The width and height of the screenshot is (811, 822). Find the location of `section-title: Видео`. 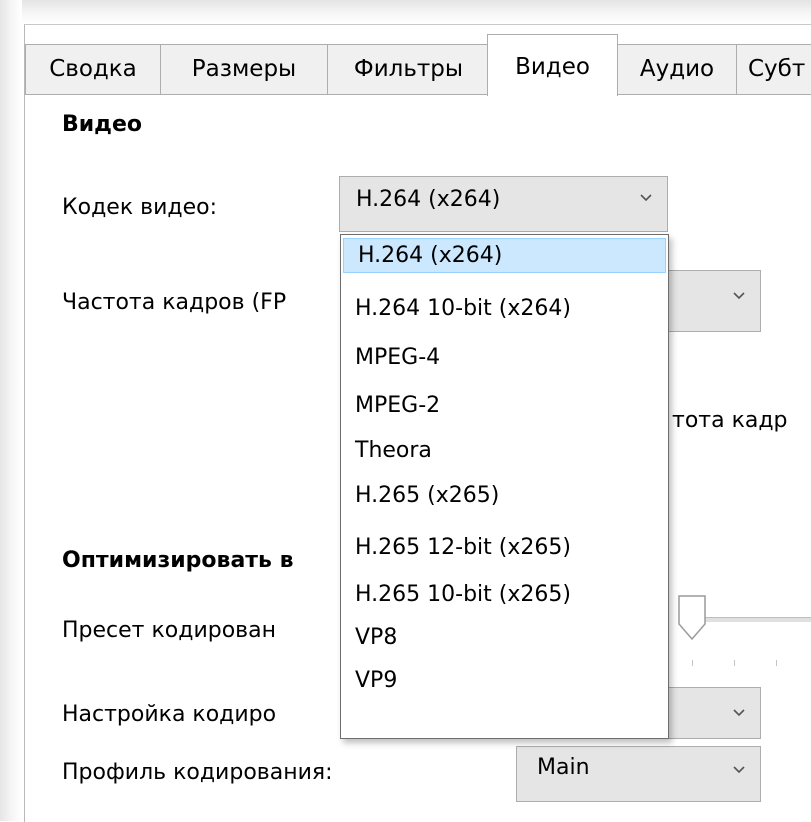

section-title: Видео is located at coordinates (102, 124).